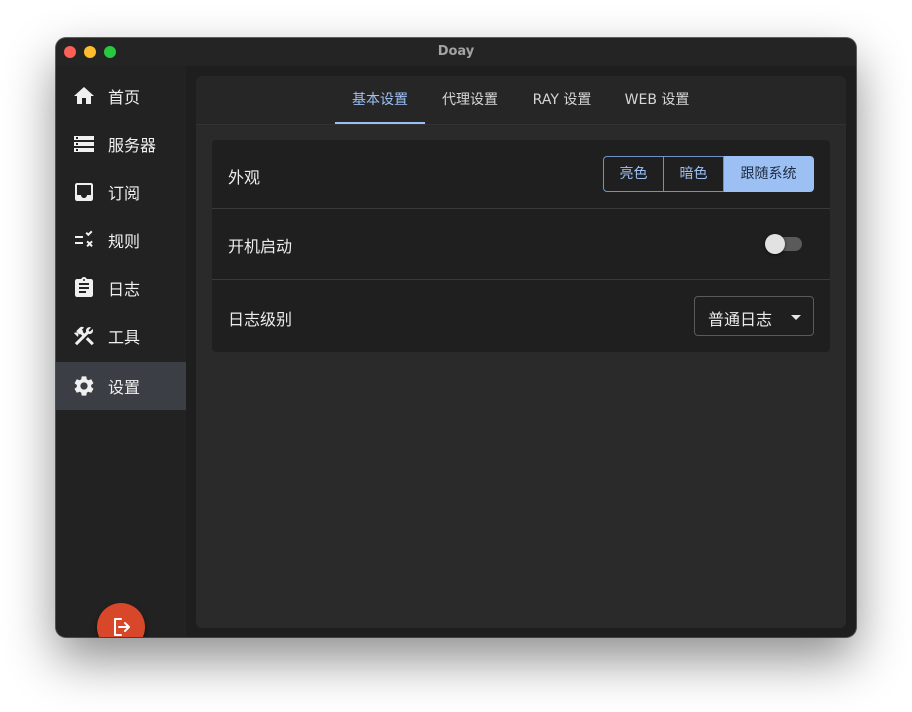 The image size is (912, 712). What do you see at coordinates (132, 145) in the screenshot?
I see `sidebar-item-label: 服务器` at bounding box center [132, 145].